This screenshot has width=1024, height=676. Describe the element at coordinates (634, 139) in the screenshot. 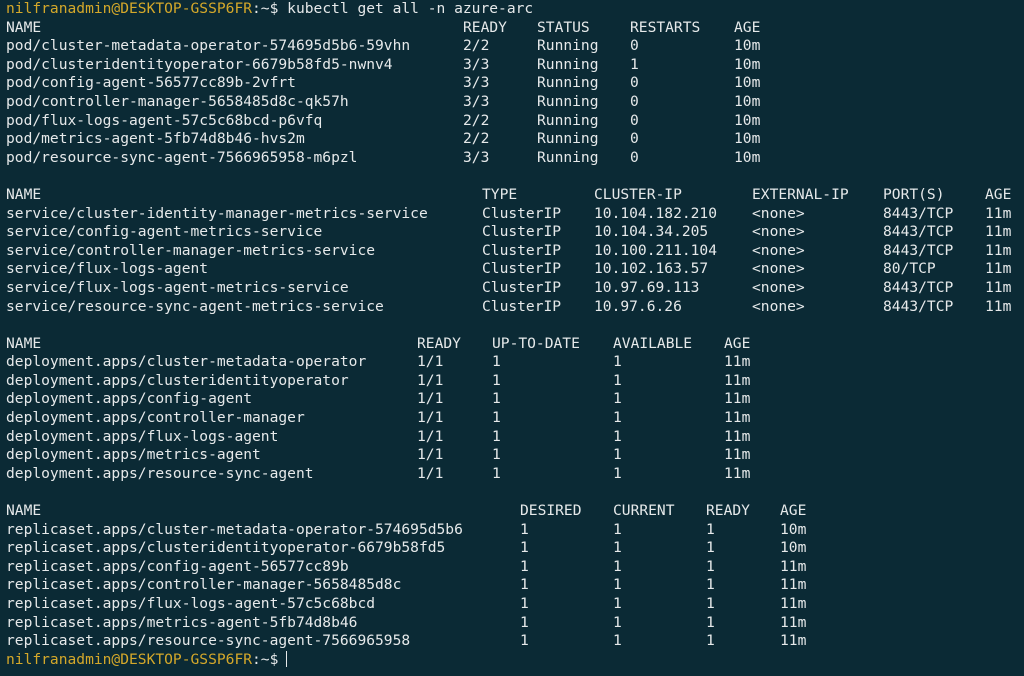

I see `table-cell: 0` at that location.